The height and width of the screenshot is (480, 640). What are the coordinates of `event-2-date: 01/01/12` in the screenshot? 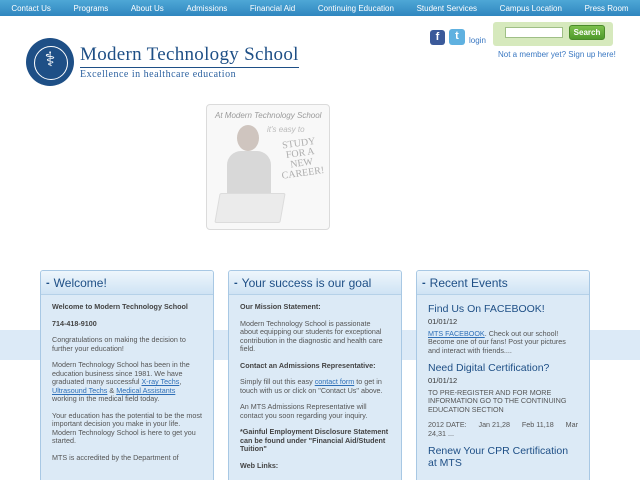 It's located at (443, 380).